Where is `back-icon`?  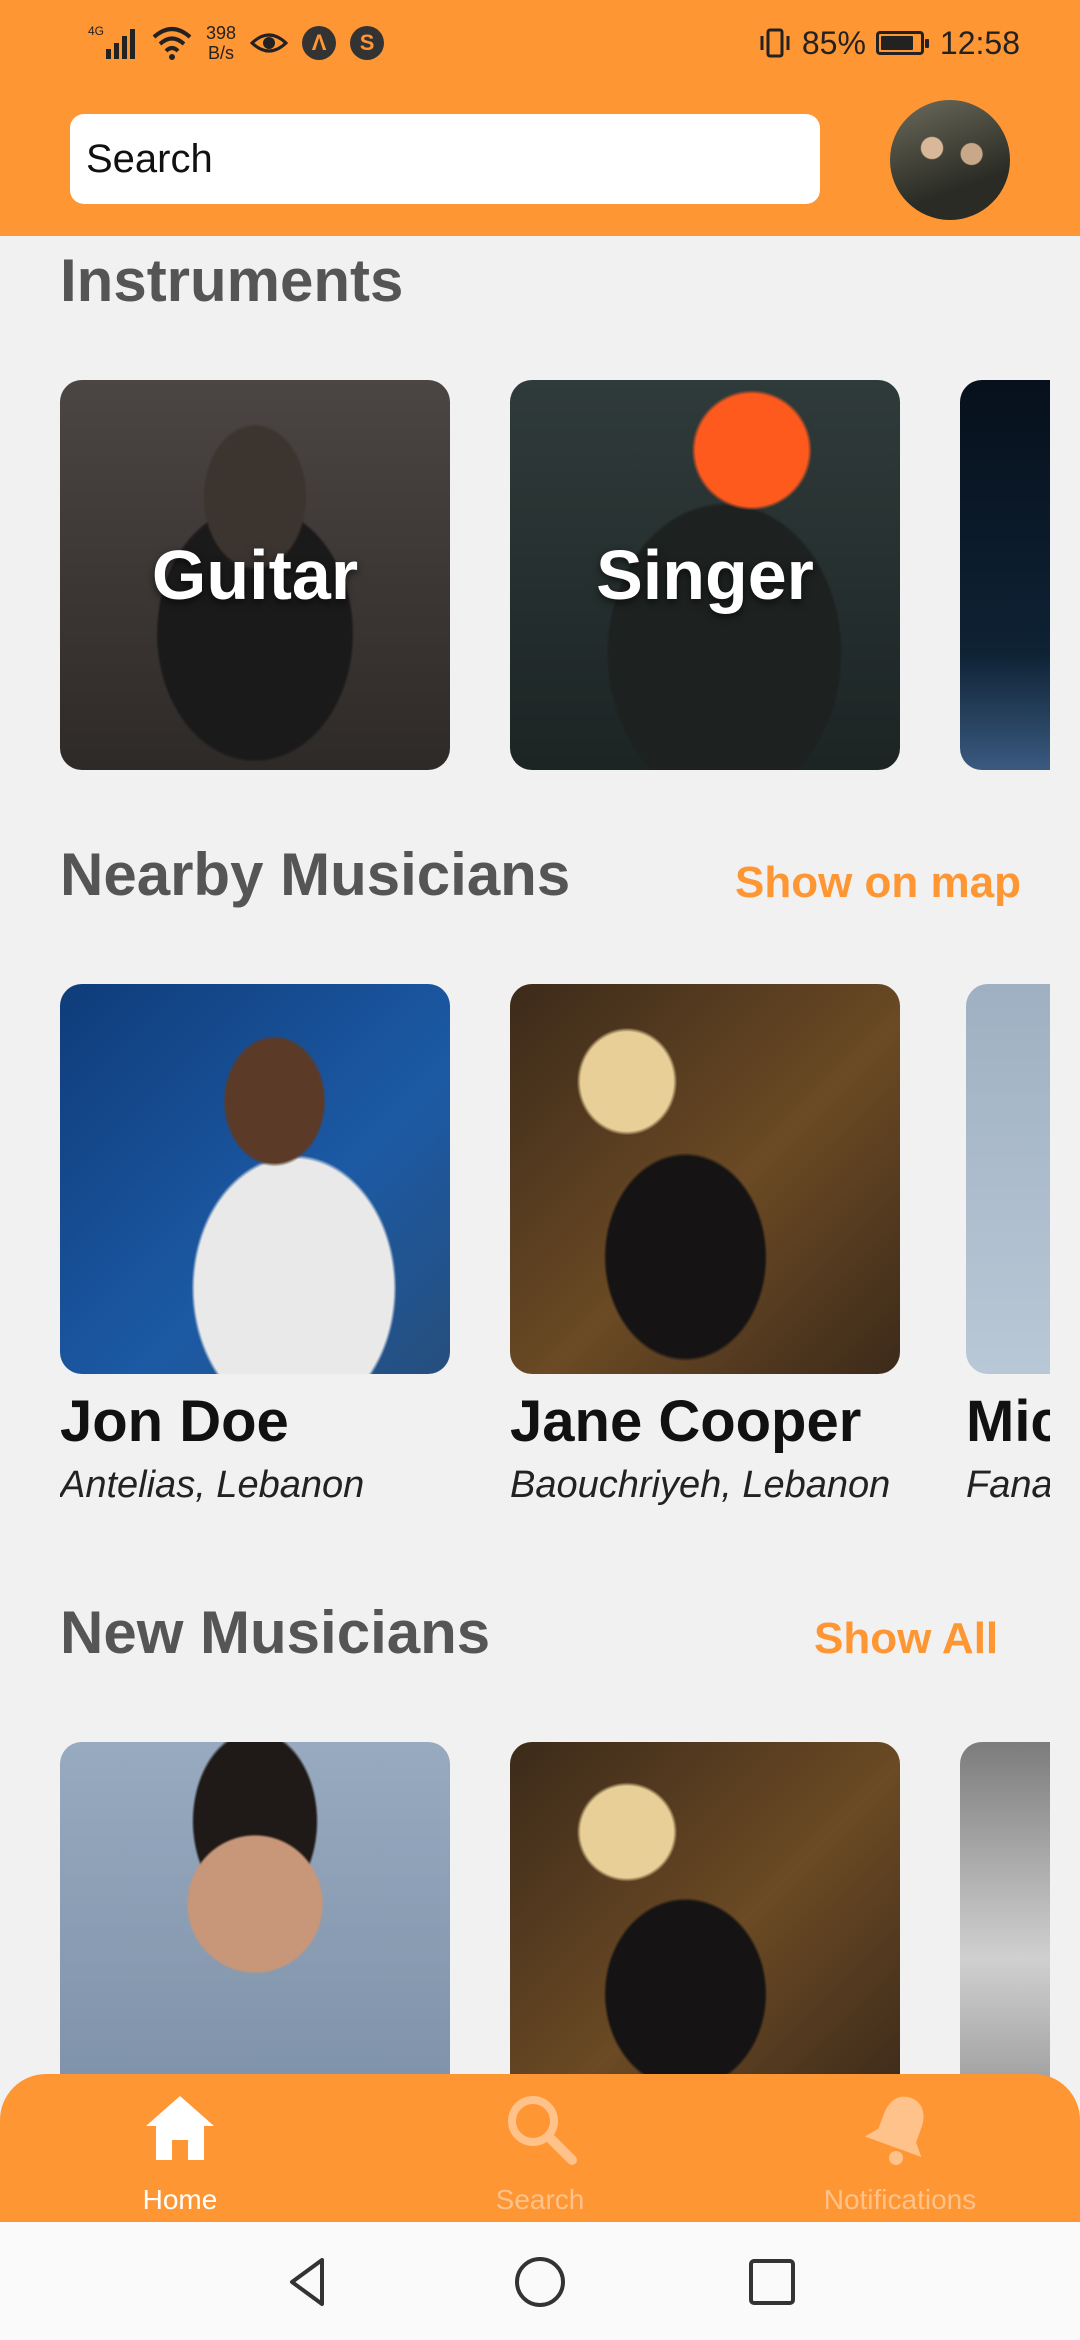
back-icon is located at coordinates (308, 2282).